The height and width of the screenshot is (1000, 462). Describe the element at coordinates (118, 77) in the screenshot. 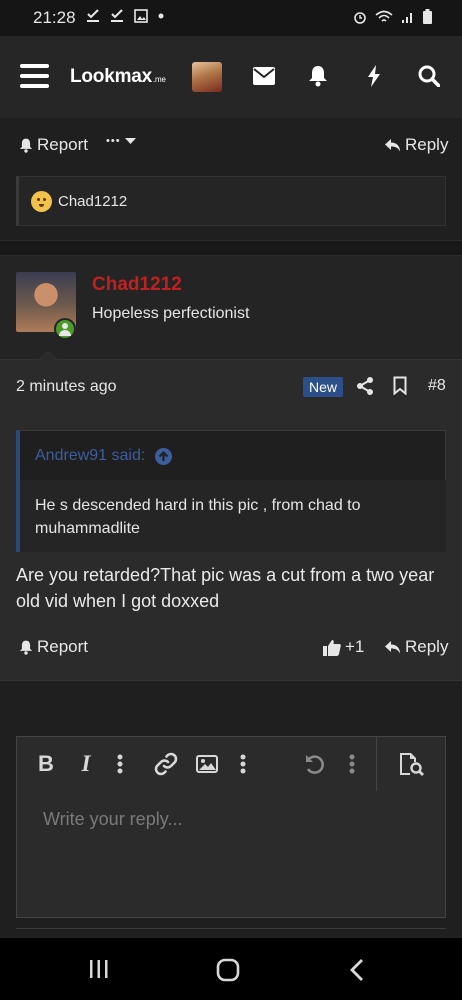

I see `site-logo: Lookmax.me` at that location.